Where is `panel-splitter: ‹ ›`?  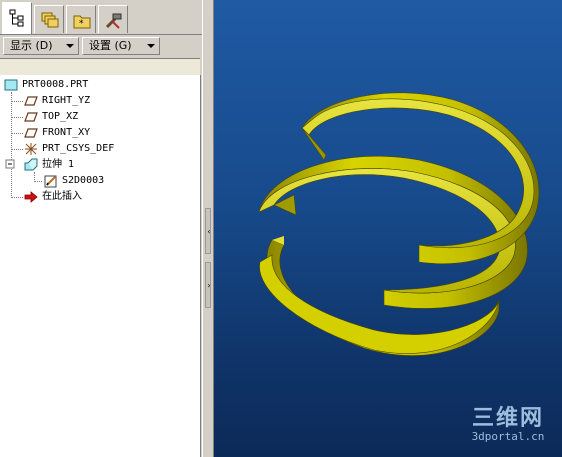 panel-splitter: ‹ › is located at coordinates (208, 228).